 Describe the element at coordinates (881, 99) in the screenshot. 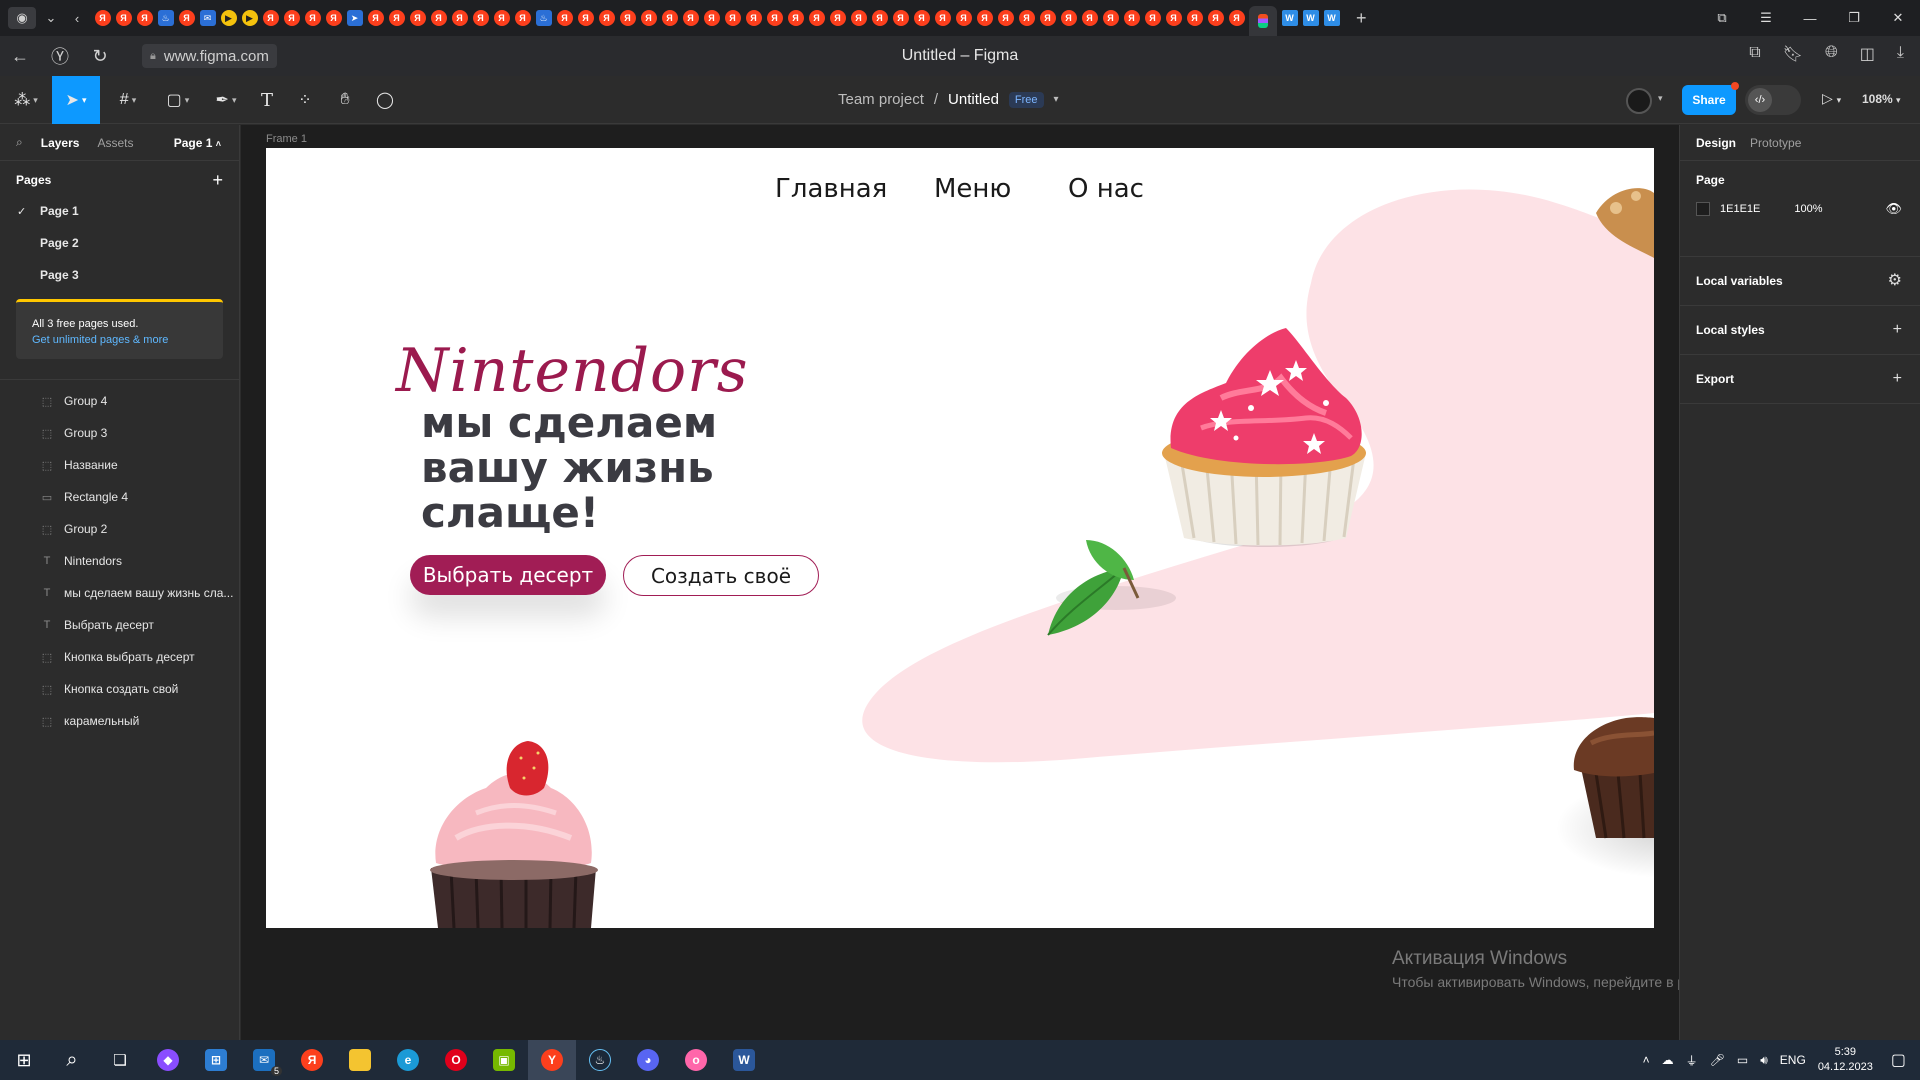

I see `team-link: Team project` at that location.